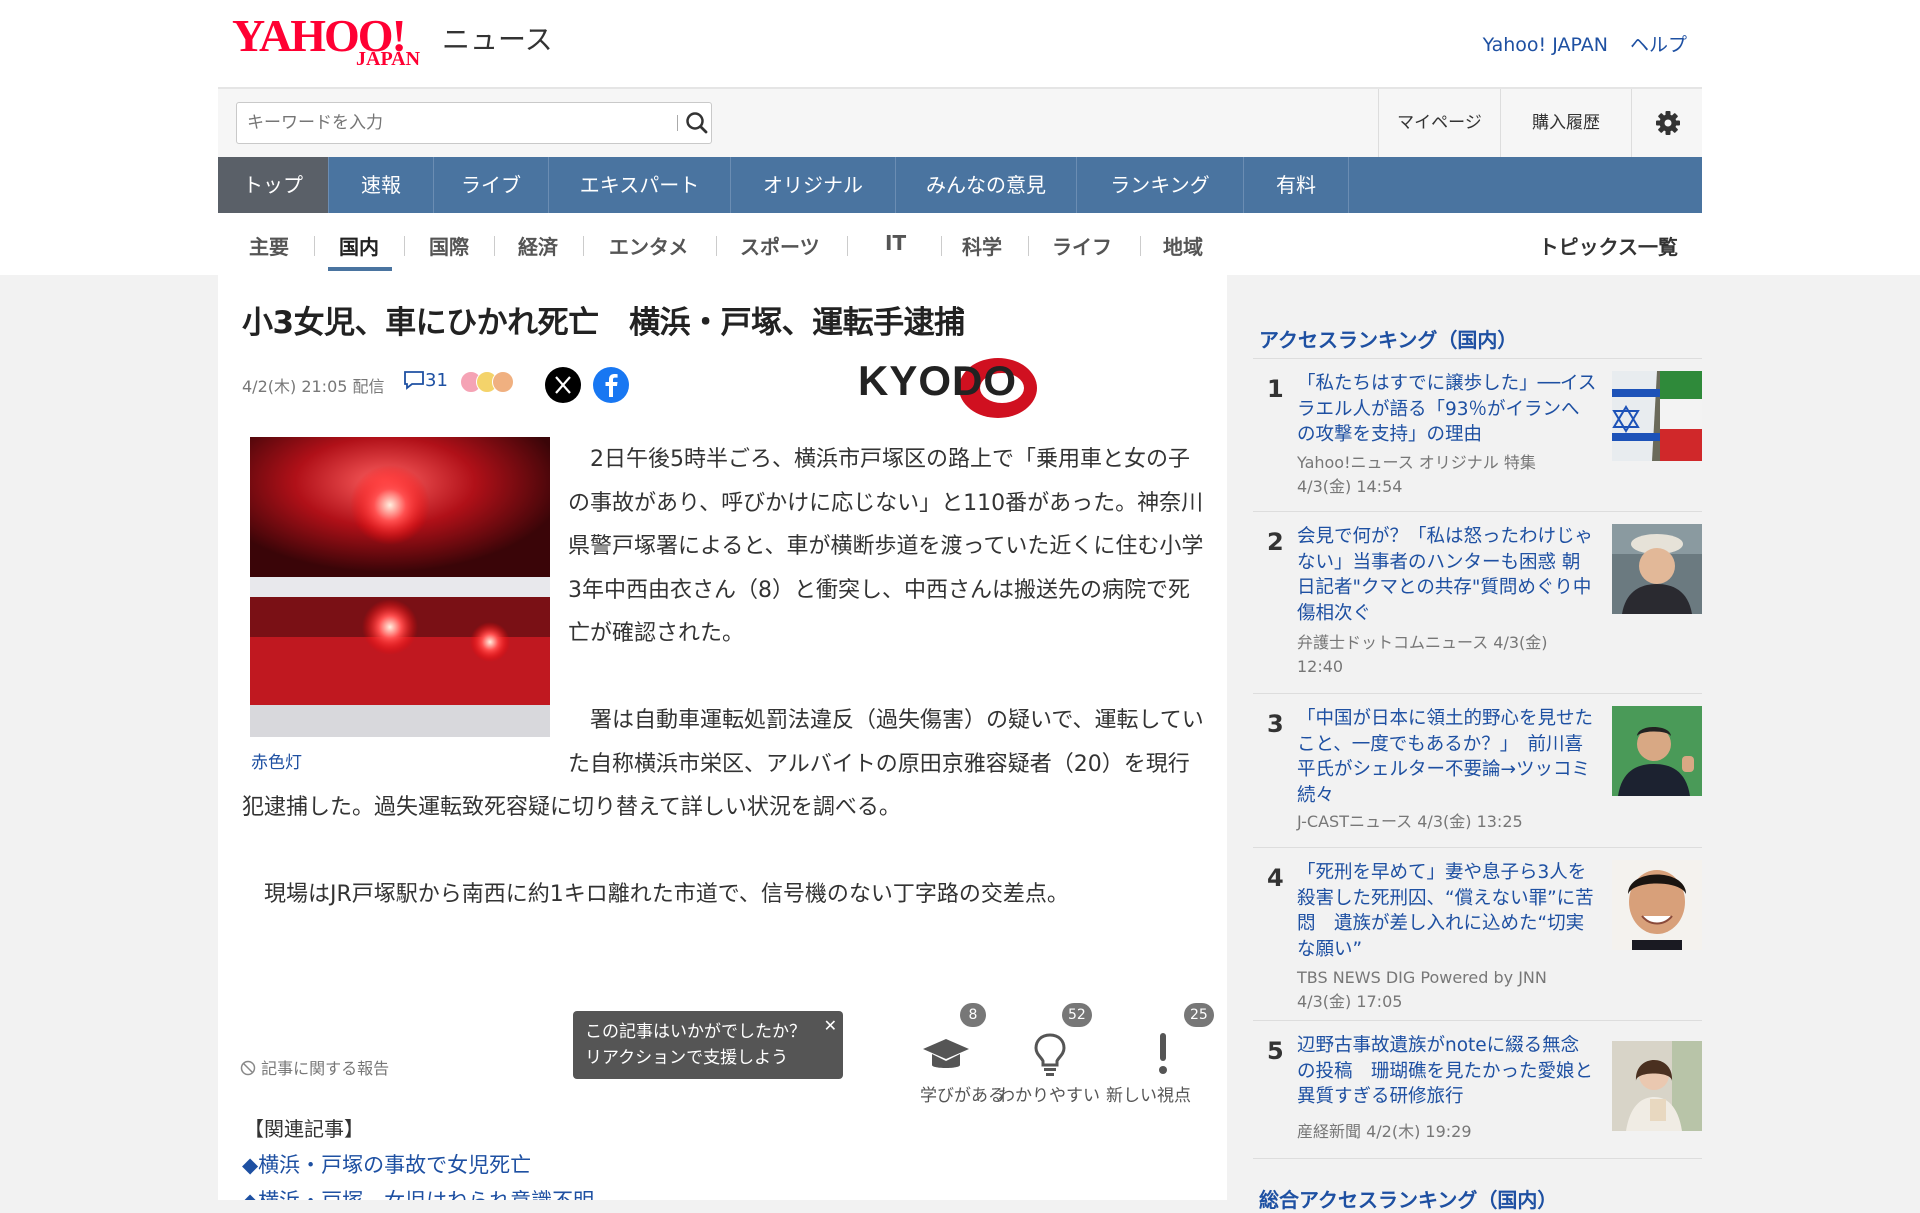 Image resolution: width=1920 pixels, height=1213 pixels. Describe the element at coordinates (960, 123) in the screenshot. I see `search-bar-row: マイページ 購入履歴` at that location.